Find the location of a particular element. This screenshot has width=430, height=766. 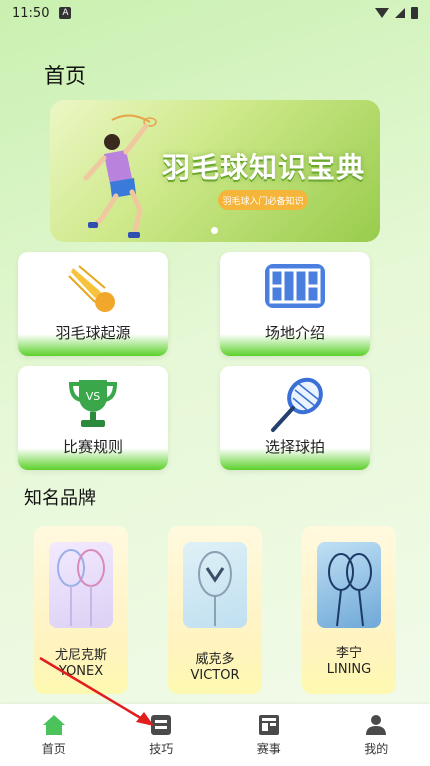

brand-card-lining: 李宁 LINING is located at coordinates (349, 610).